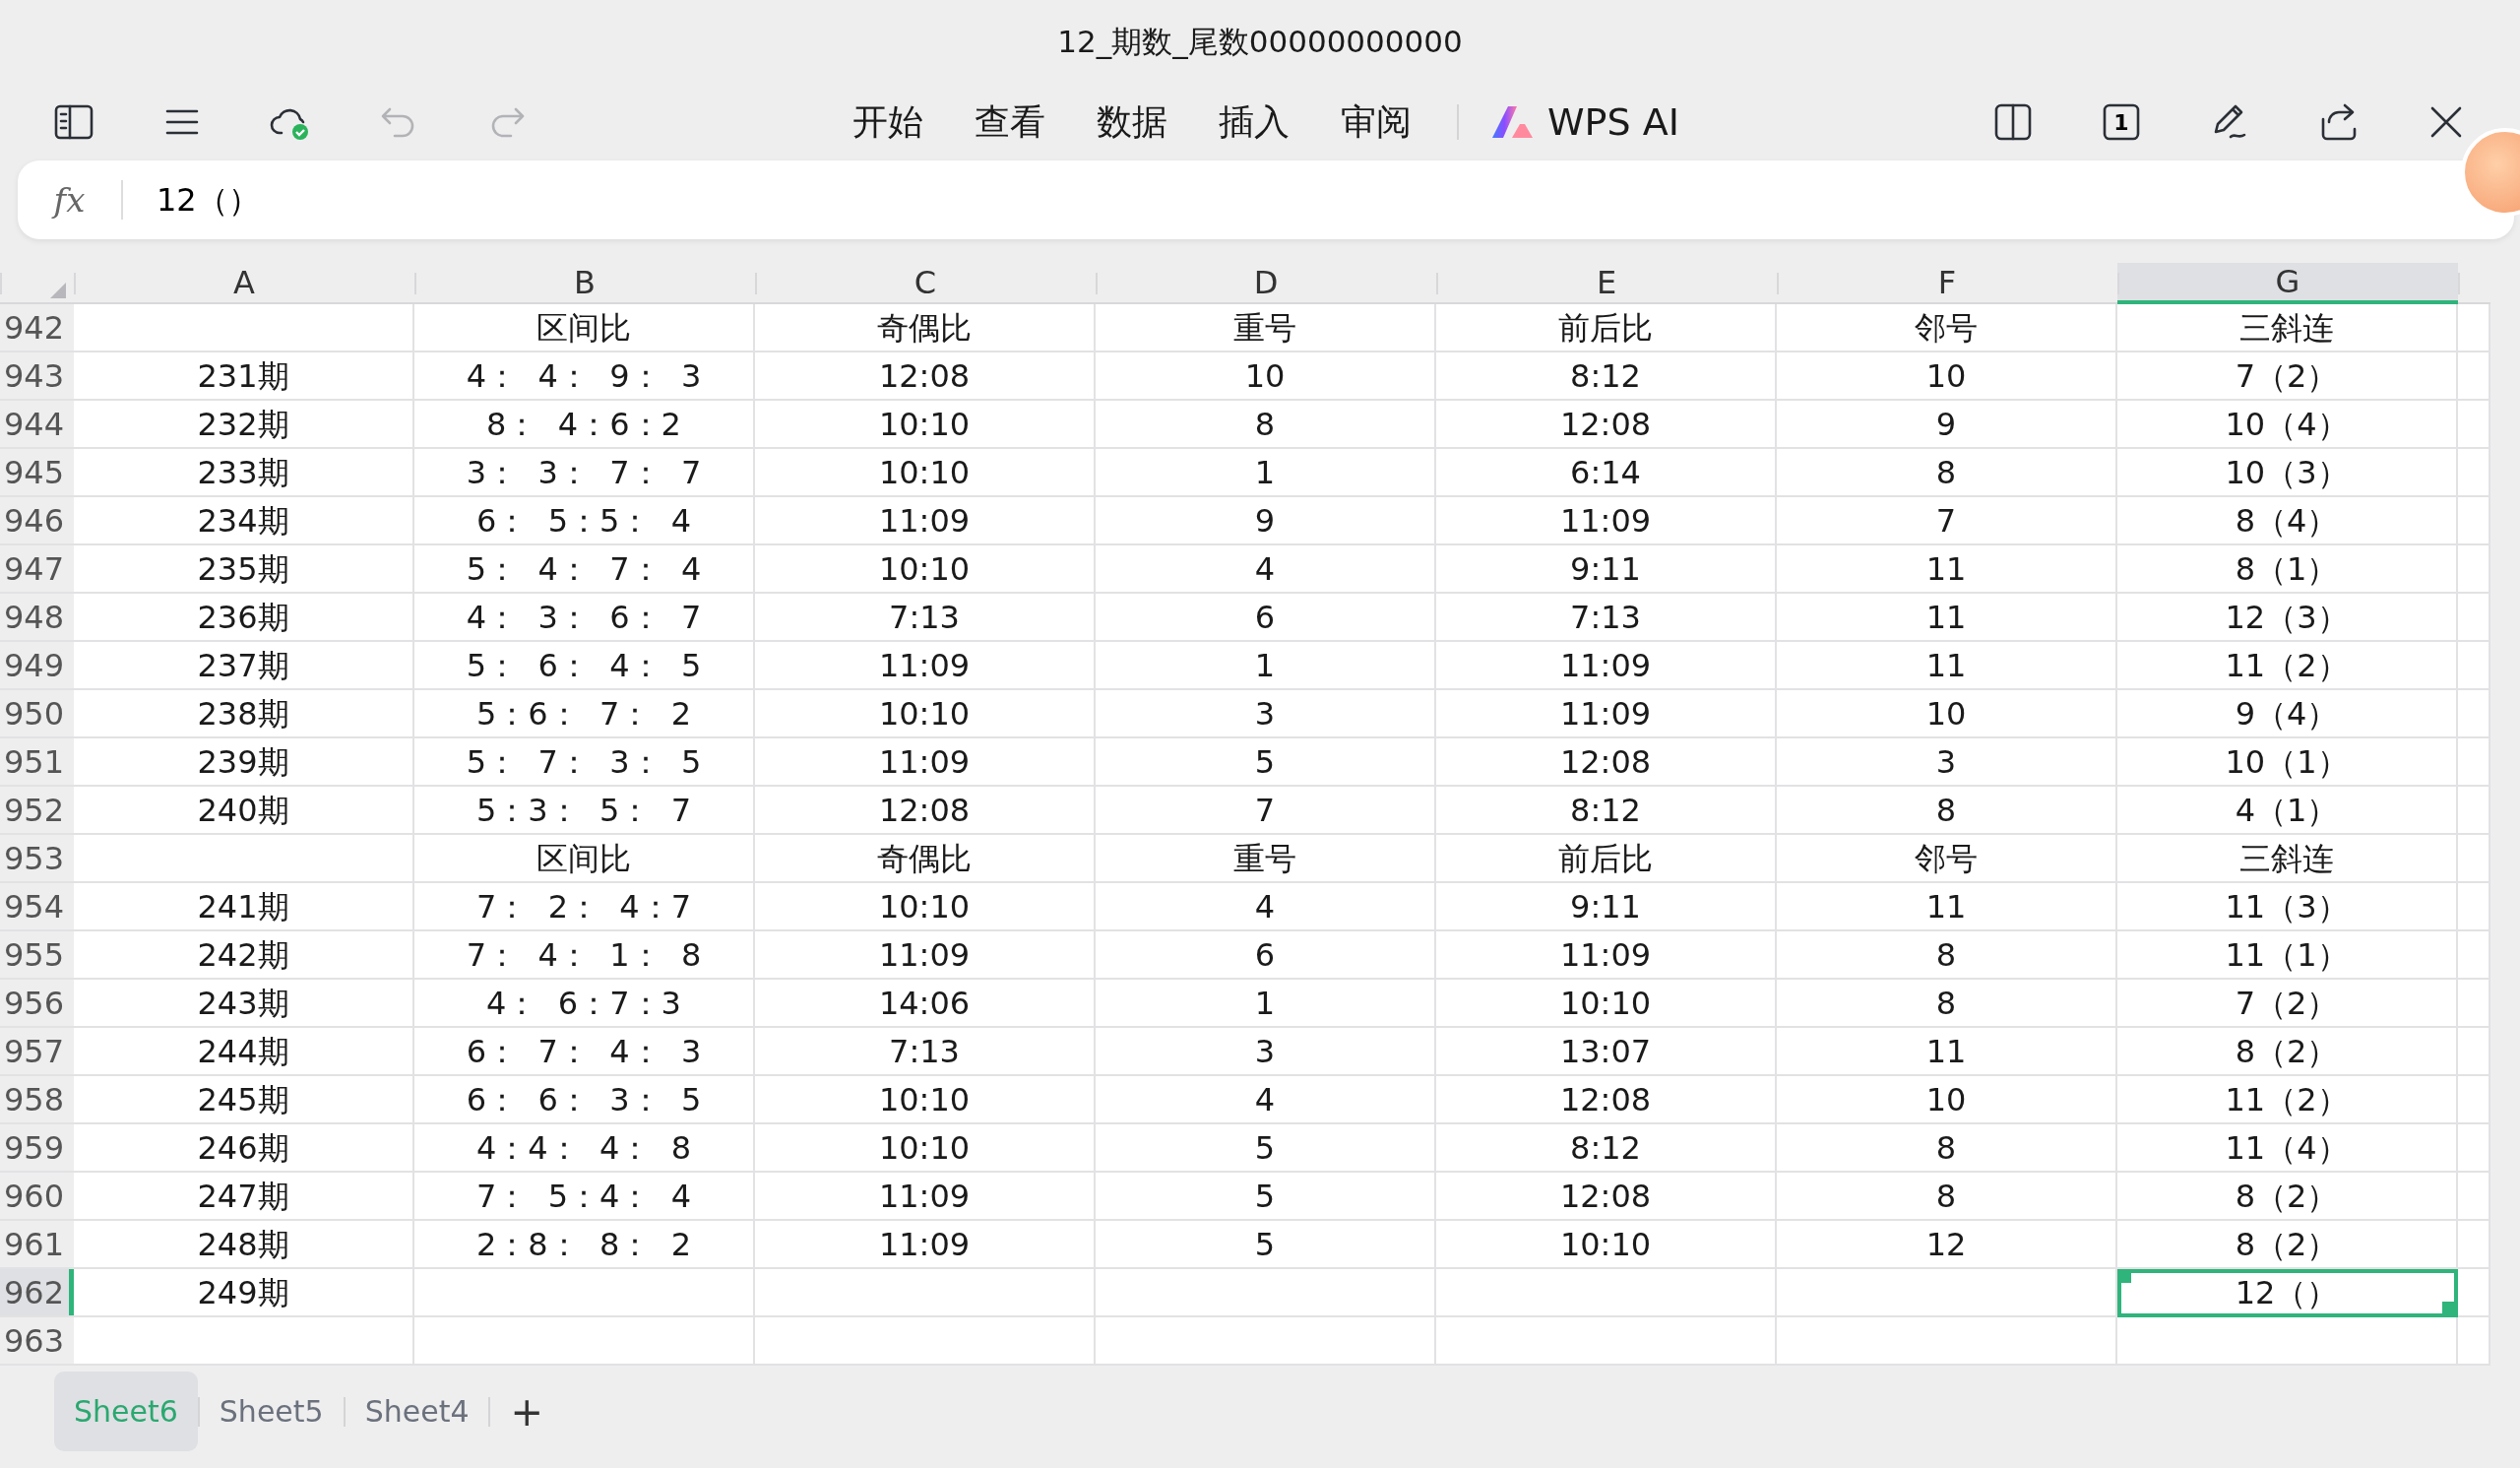 Image resolution: width=2520 pixels, height=1468 pixels. What do you see at coordinates (271, 1412) in the screenshot?
I see `sheet-tab: Sheet5` at bounding box center [271, 1412].